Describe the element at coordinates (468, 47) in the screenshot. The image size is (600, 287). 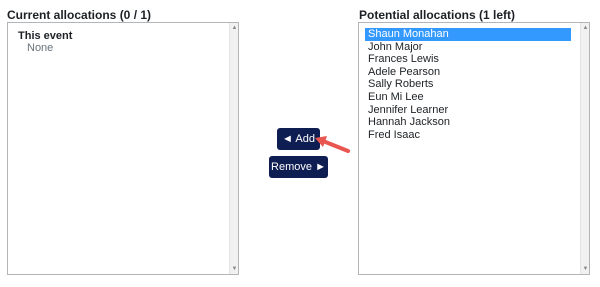
I see `option-item: John Major` at that location.